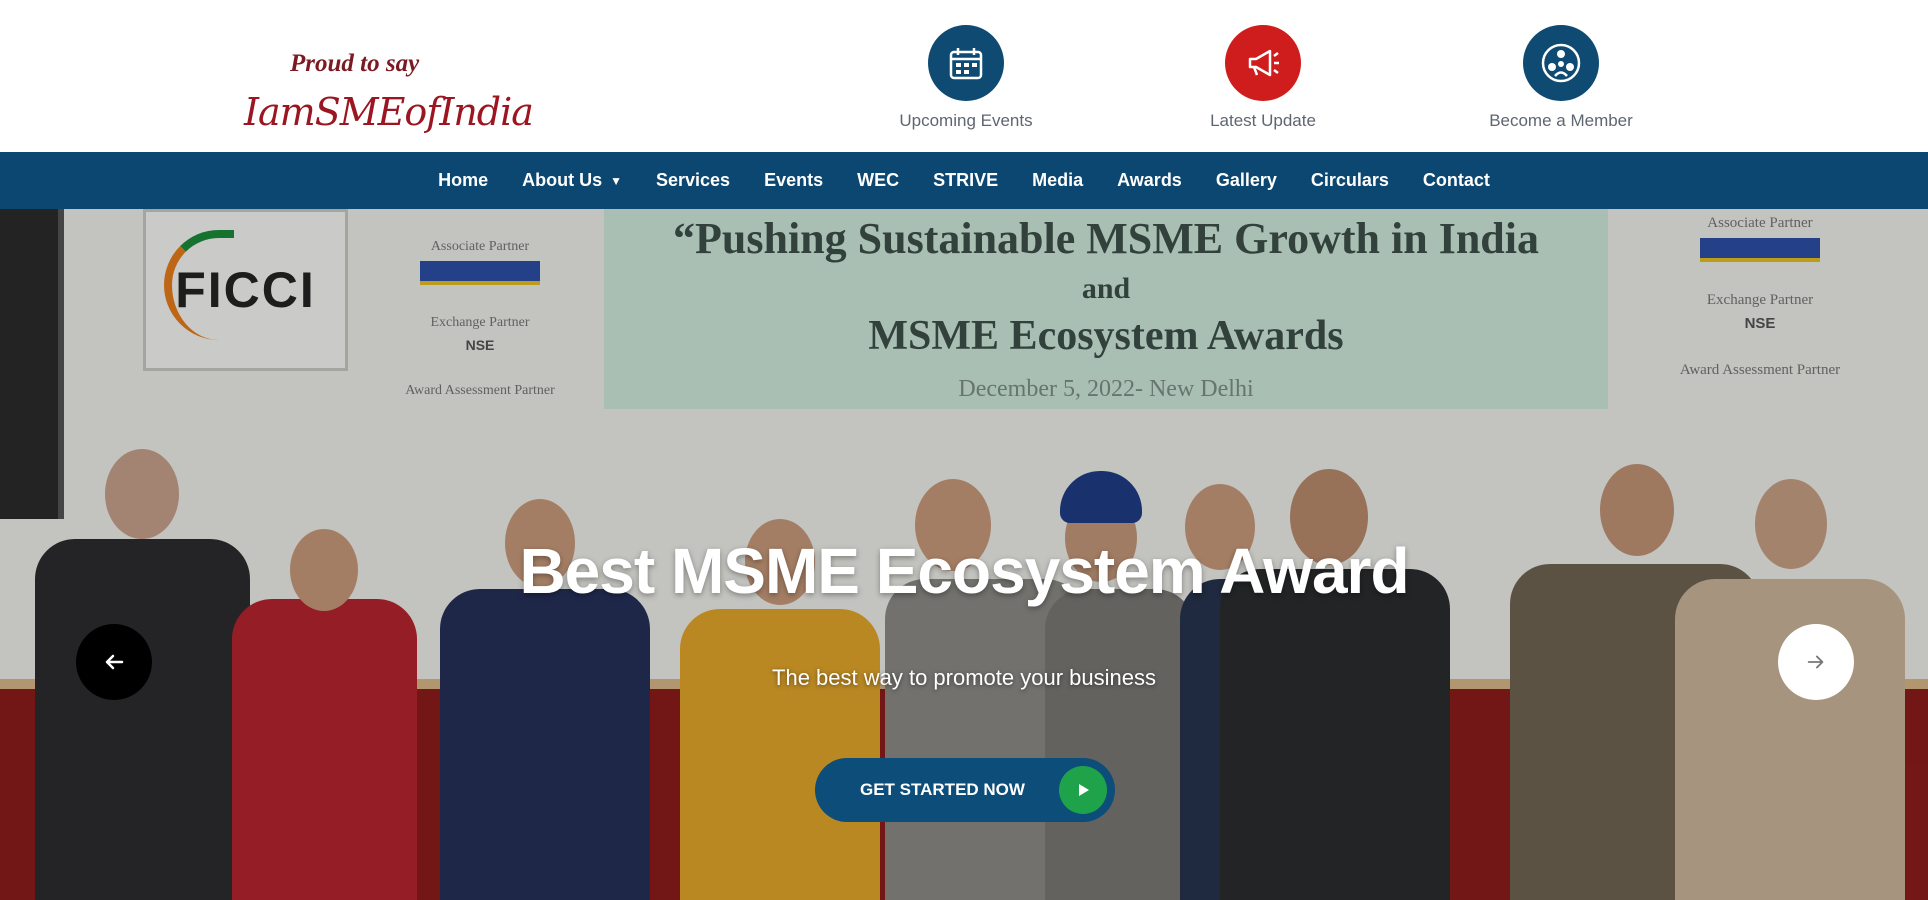 This screenshot has width=1928, height=900. What do you see at coordinates (964, 677) in the screenshot?
I see `hero-subtitle: The best way to promote your business` at bounding box center [964, 677].